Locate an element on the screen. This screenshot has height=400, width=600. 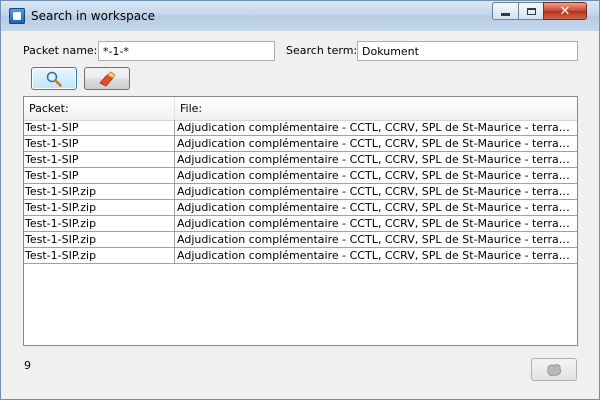
table-header: Packet: File: is located at coordinates (300, 109).